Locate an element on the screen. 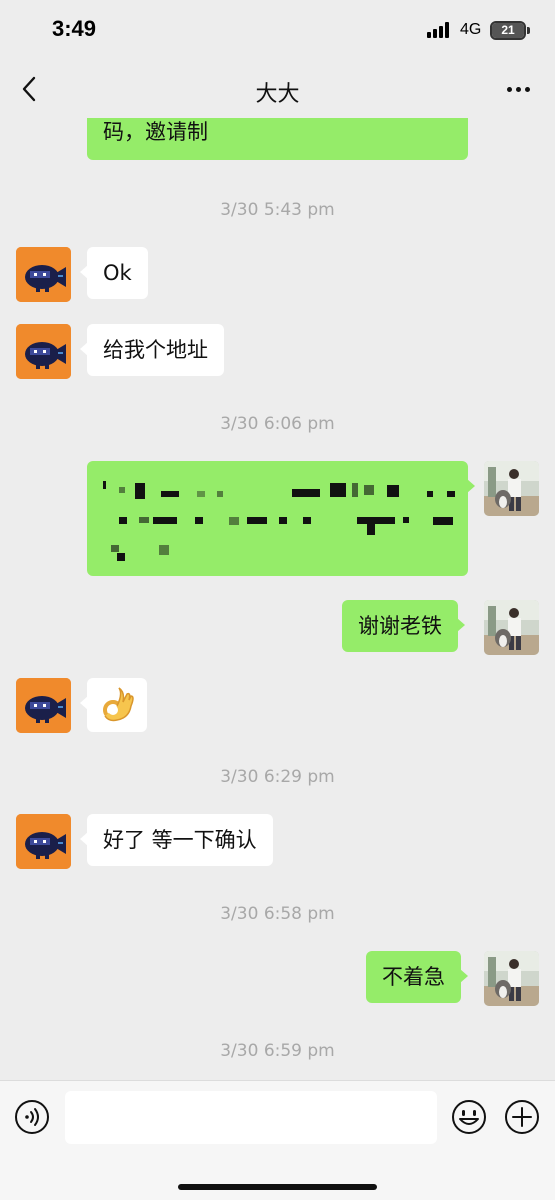 The height and width of the screenshot is (1200, 555). network-type: 4G is located at coordinates (471, 29).